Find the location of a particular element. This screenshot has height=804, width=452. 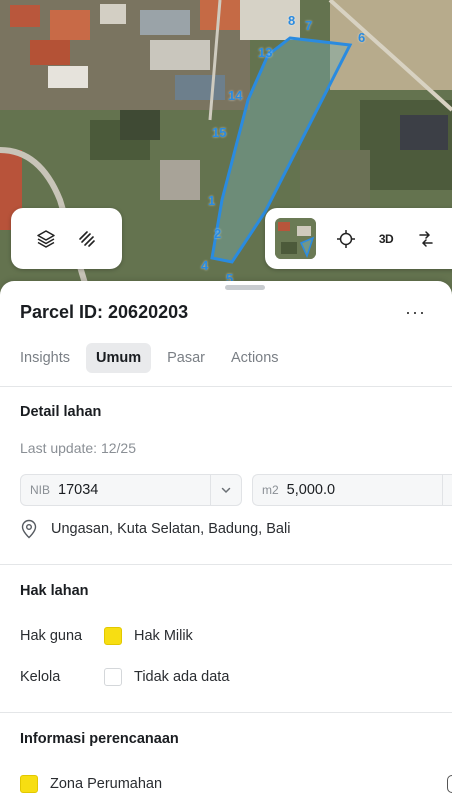

parcel-vertex-label: 8 is located at coordinates (292, 20).